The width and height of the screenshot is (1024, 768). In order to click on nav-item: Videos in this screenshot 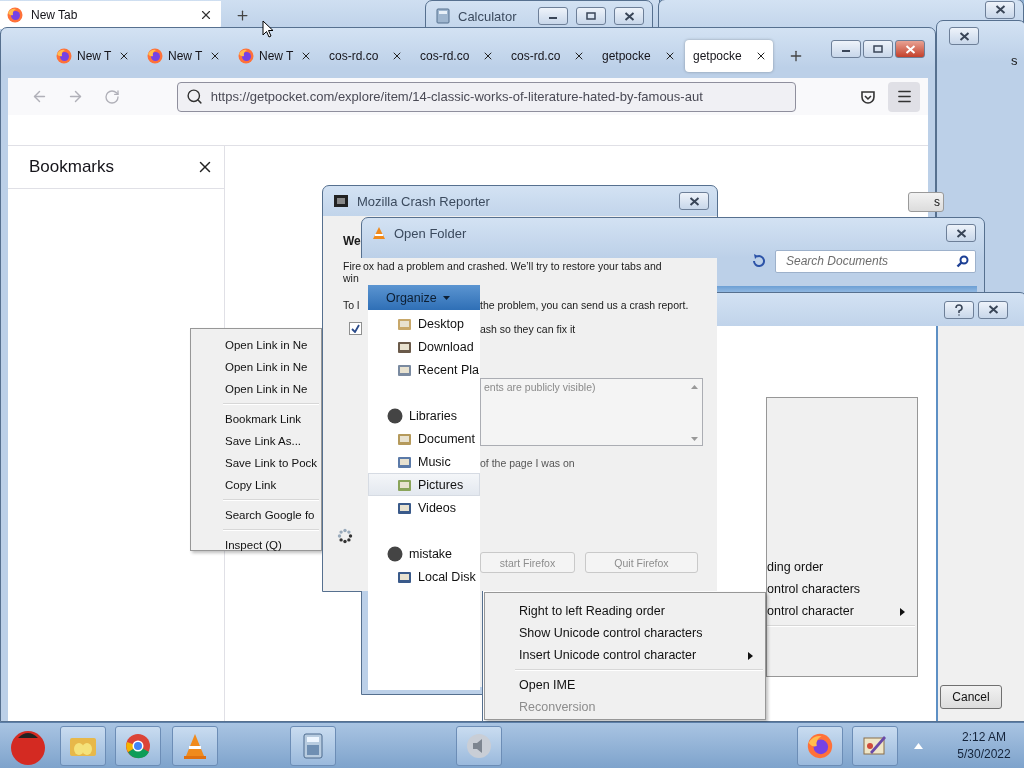, I will do `click(424, 507)`.